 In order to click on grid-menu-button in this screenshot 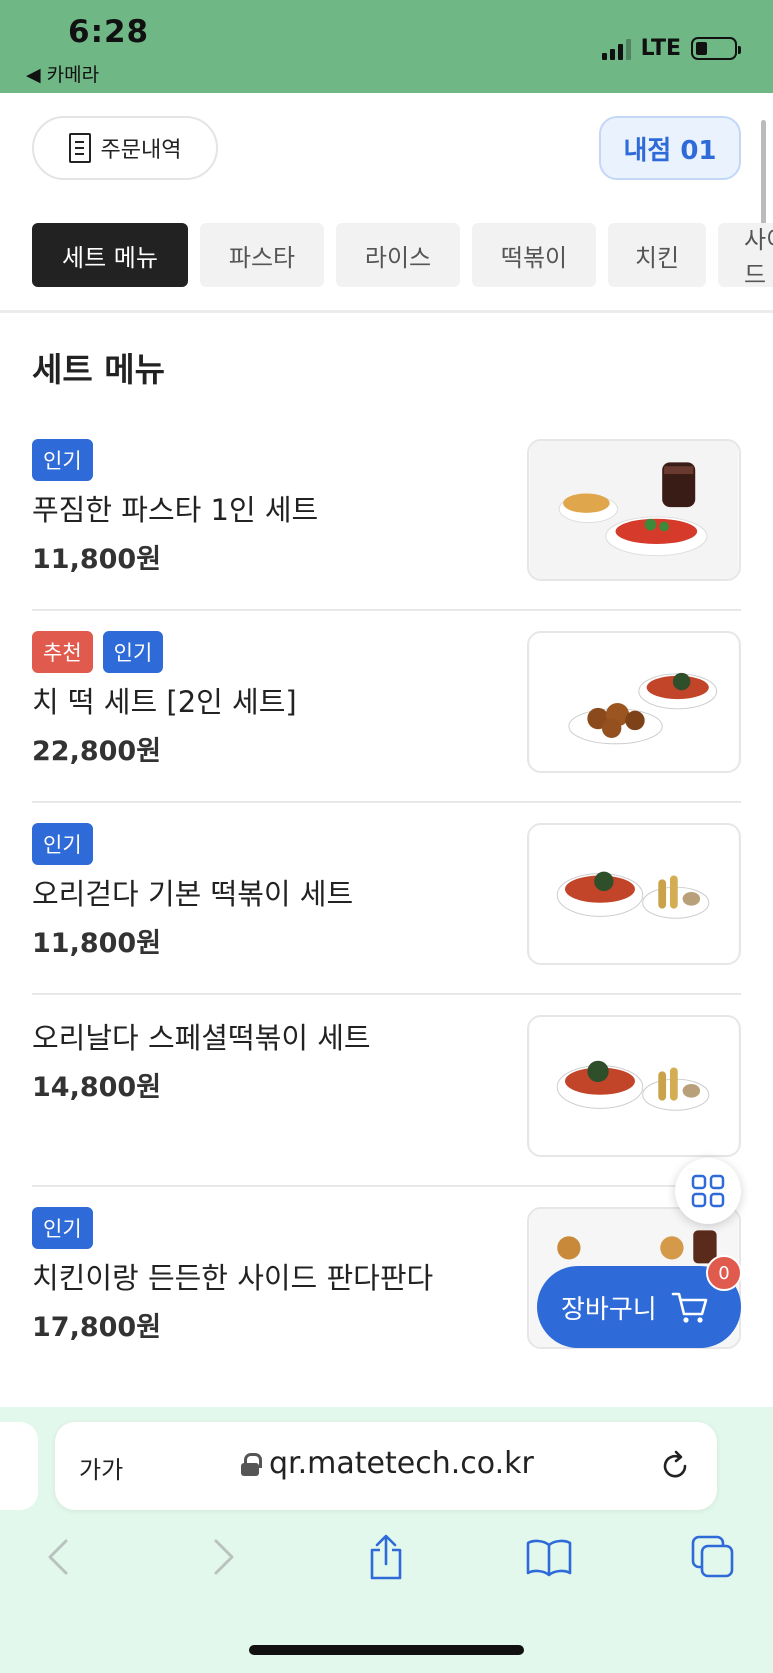, I will do `click(708, 1191)`.